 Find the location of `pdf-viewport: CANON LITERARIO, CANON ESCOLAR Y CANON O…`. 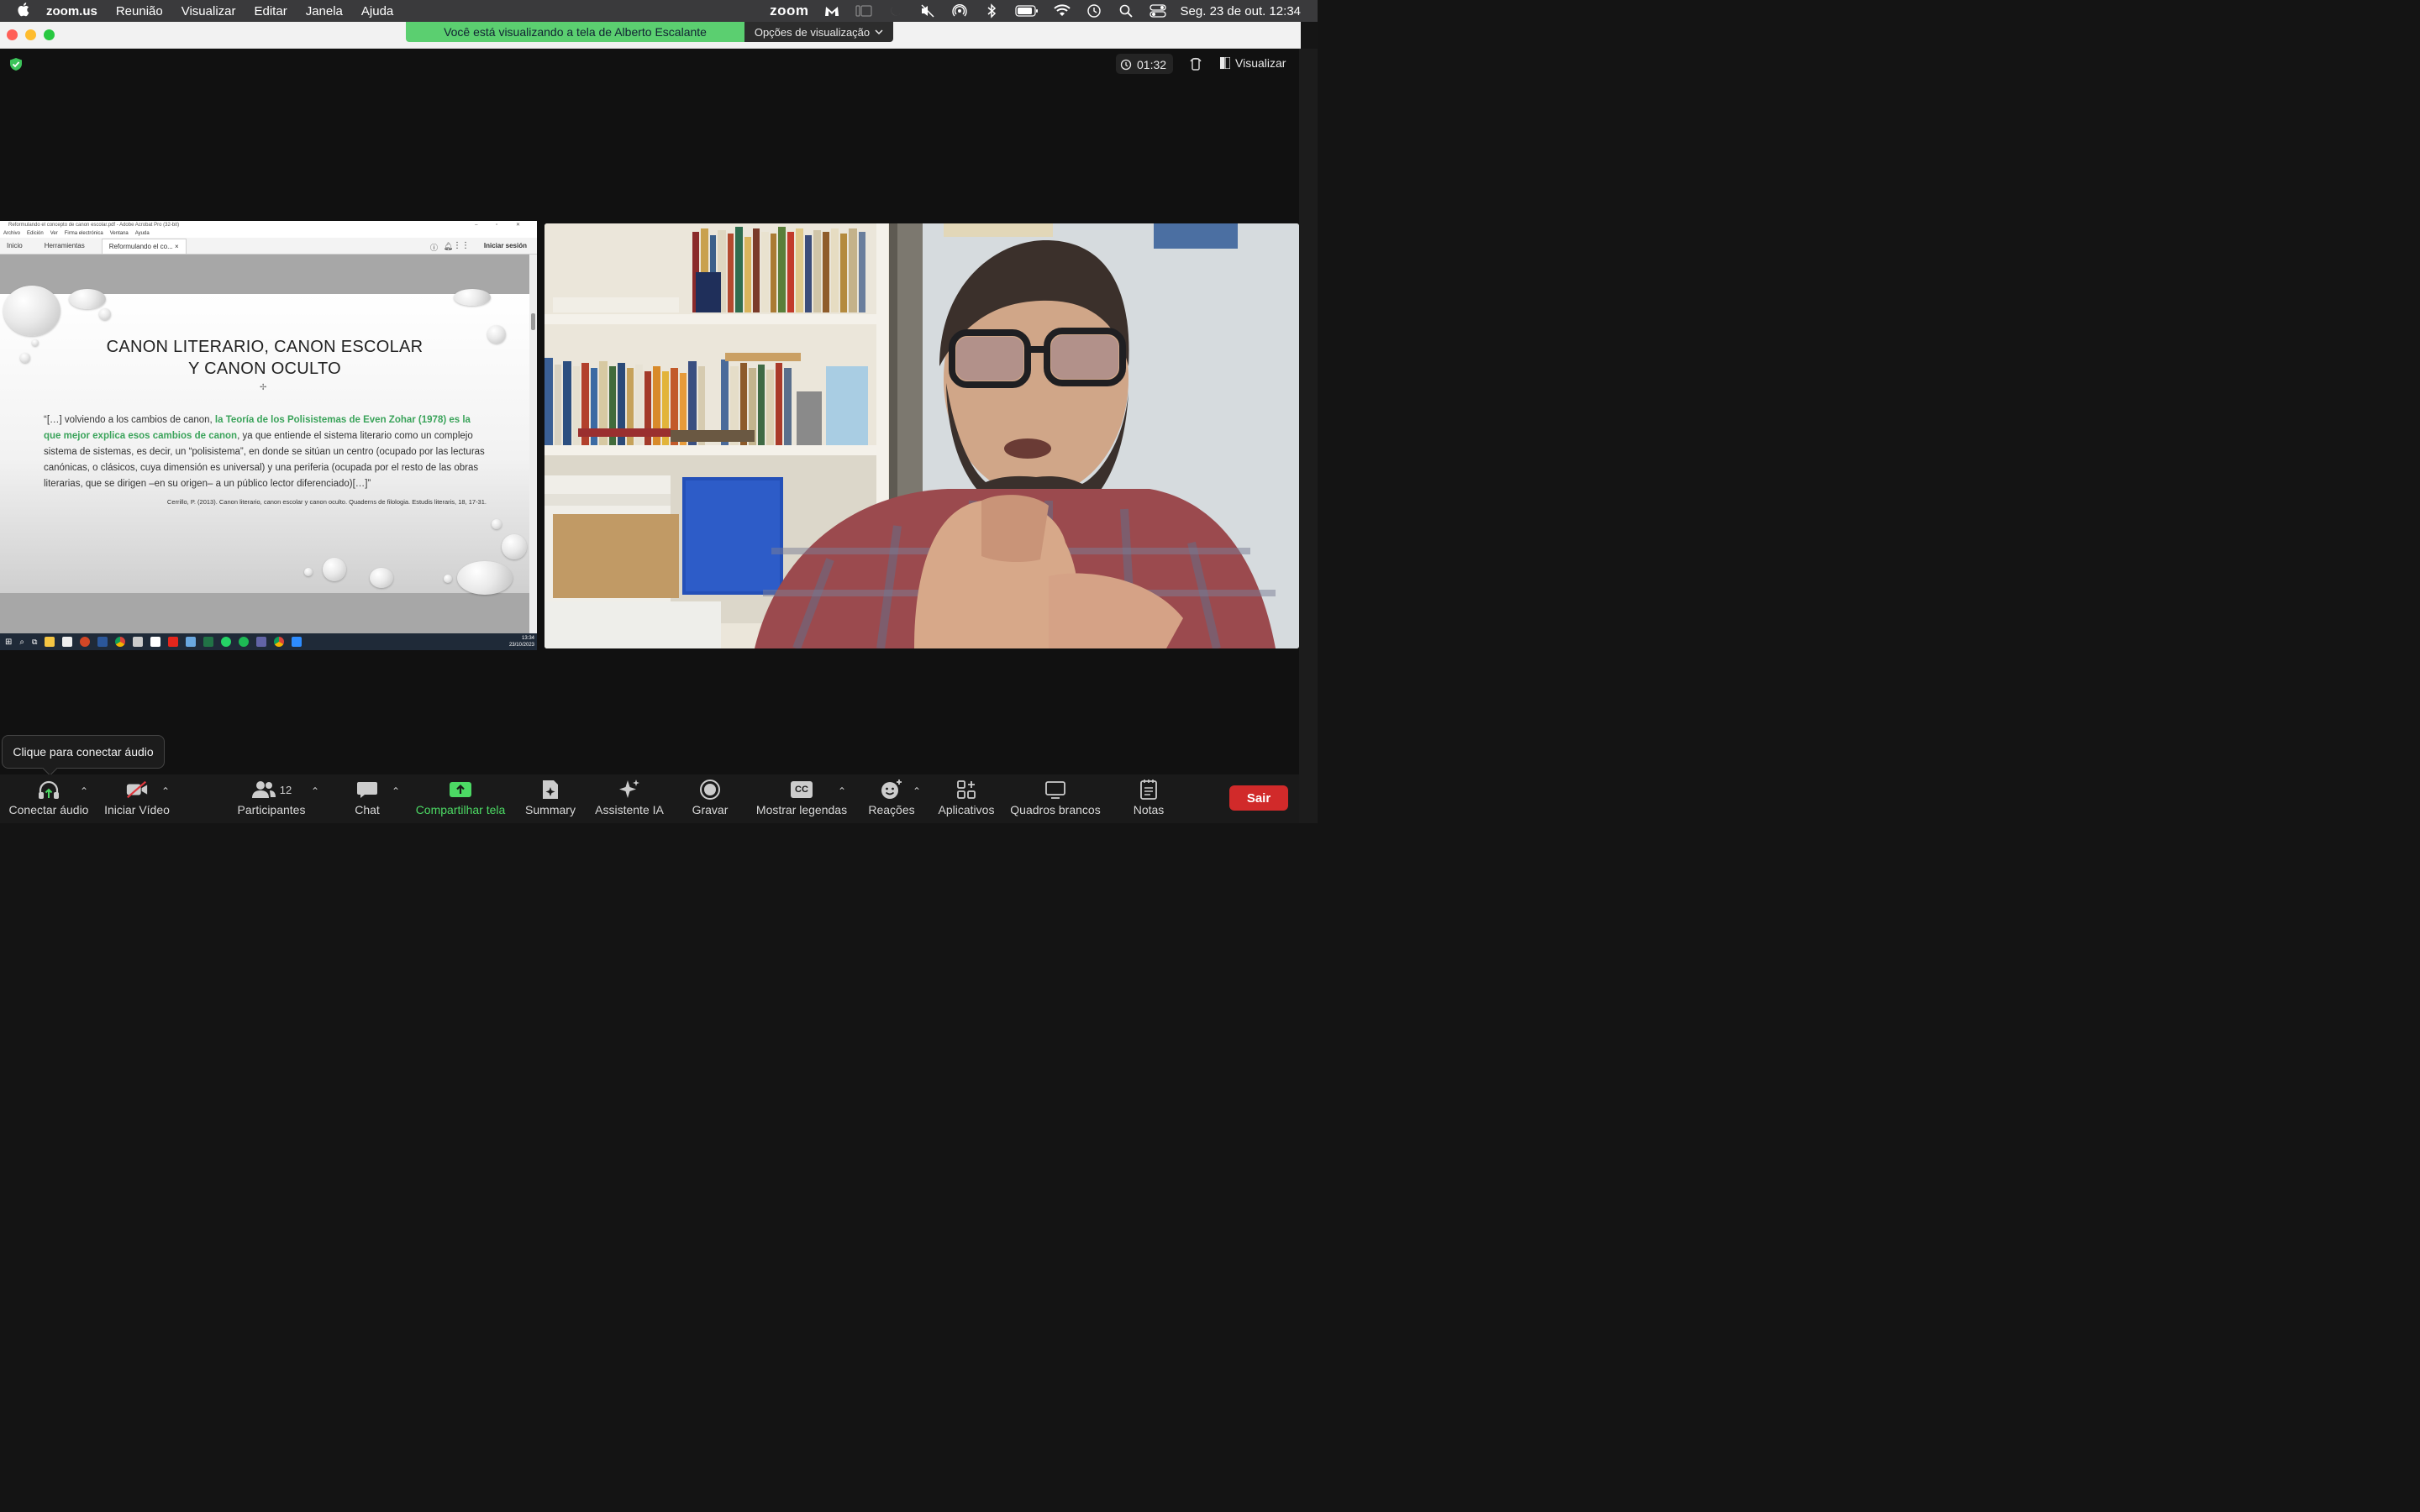

pdf-viewport: CANON LITERARIO, CANON ESCOLAR Y CANON O… is located at coordinates (264, 444).